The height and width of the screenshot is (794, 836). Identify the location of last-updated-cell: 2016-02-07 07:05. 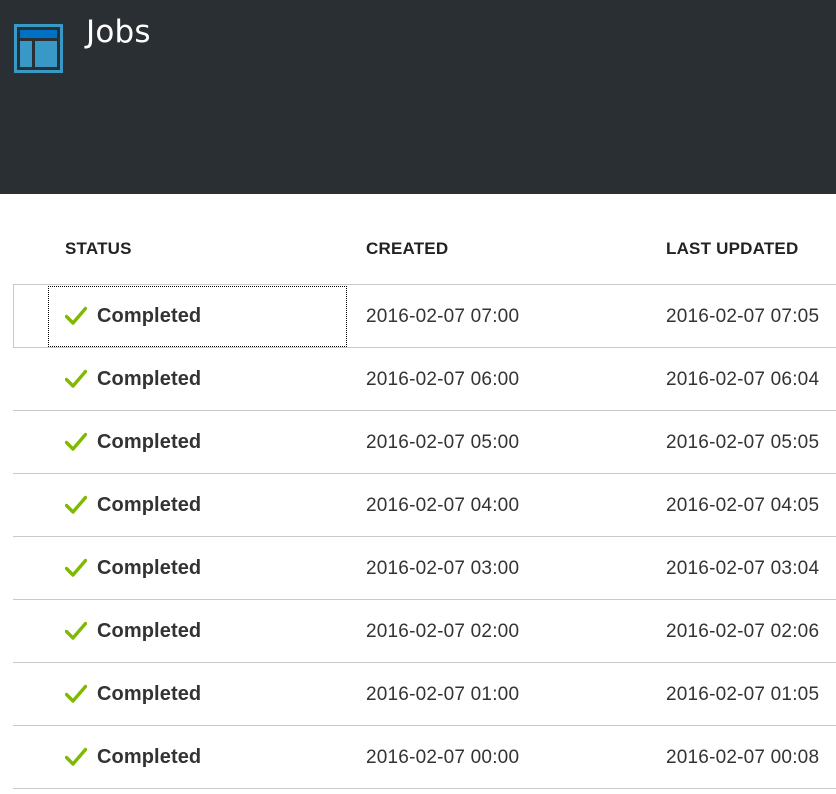
(743, 316).